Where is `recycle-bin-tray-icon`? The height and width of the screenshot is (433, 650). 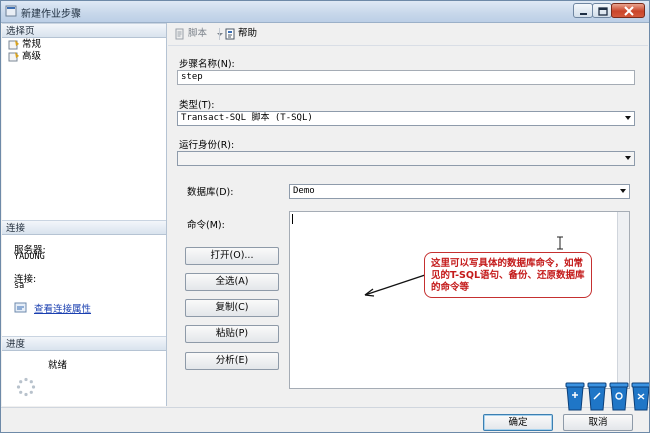
recycle-bin-tray-icon is located at coordinates (607, 396).